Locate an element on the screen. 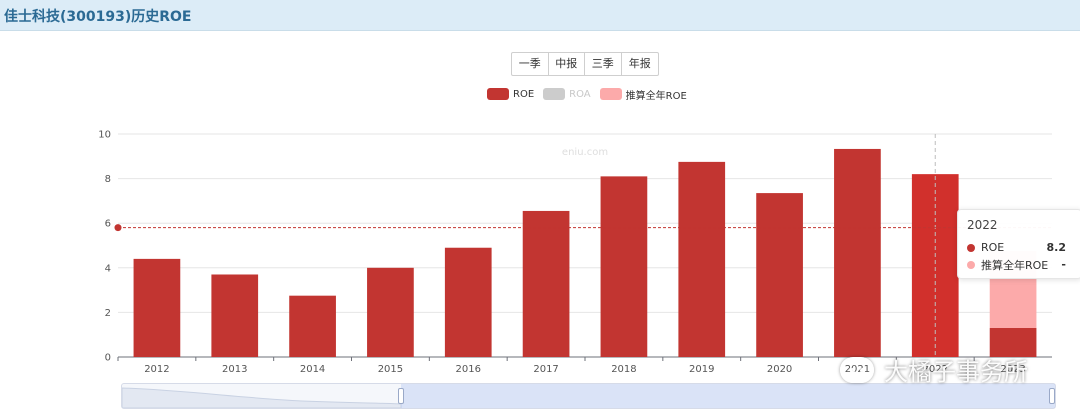 The image size is (1080, 414). wechat-watermark: 大橘子事务所 is located at coordinates (934, 369).